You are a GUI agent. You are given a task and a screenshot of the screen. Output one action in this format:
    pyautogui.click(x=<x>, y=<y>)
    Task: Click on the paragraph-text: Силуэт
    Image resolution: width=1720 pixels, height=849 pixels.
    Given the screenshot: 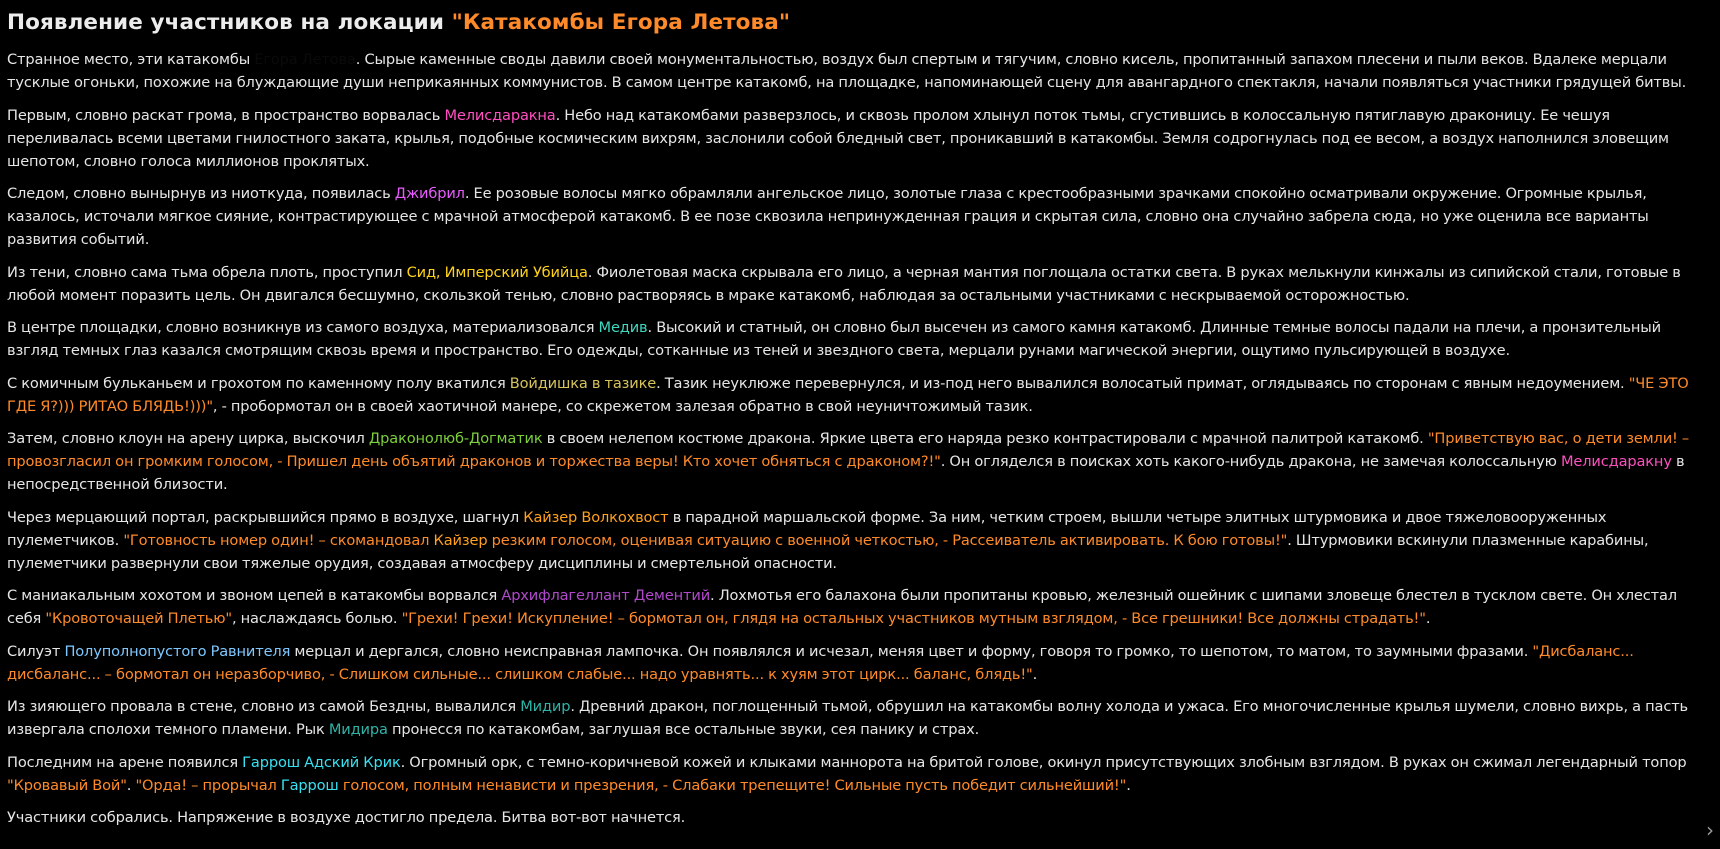 What is the action you would take?
    pyautogui.click(x=36, y=651)
    